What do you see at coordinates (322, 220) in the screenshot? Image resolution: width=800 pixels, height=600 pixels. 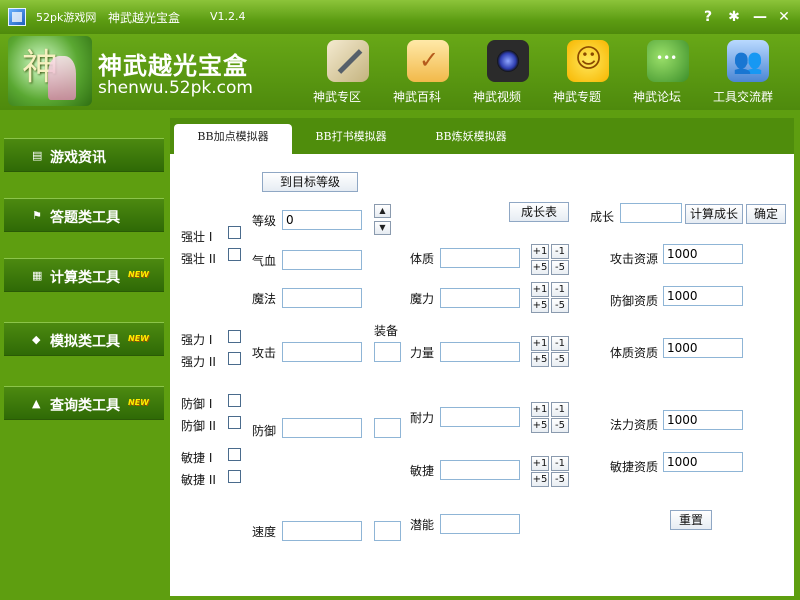 I see `level-input: 0` at bounding box center [322, 220].